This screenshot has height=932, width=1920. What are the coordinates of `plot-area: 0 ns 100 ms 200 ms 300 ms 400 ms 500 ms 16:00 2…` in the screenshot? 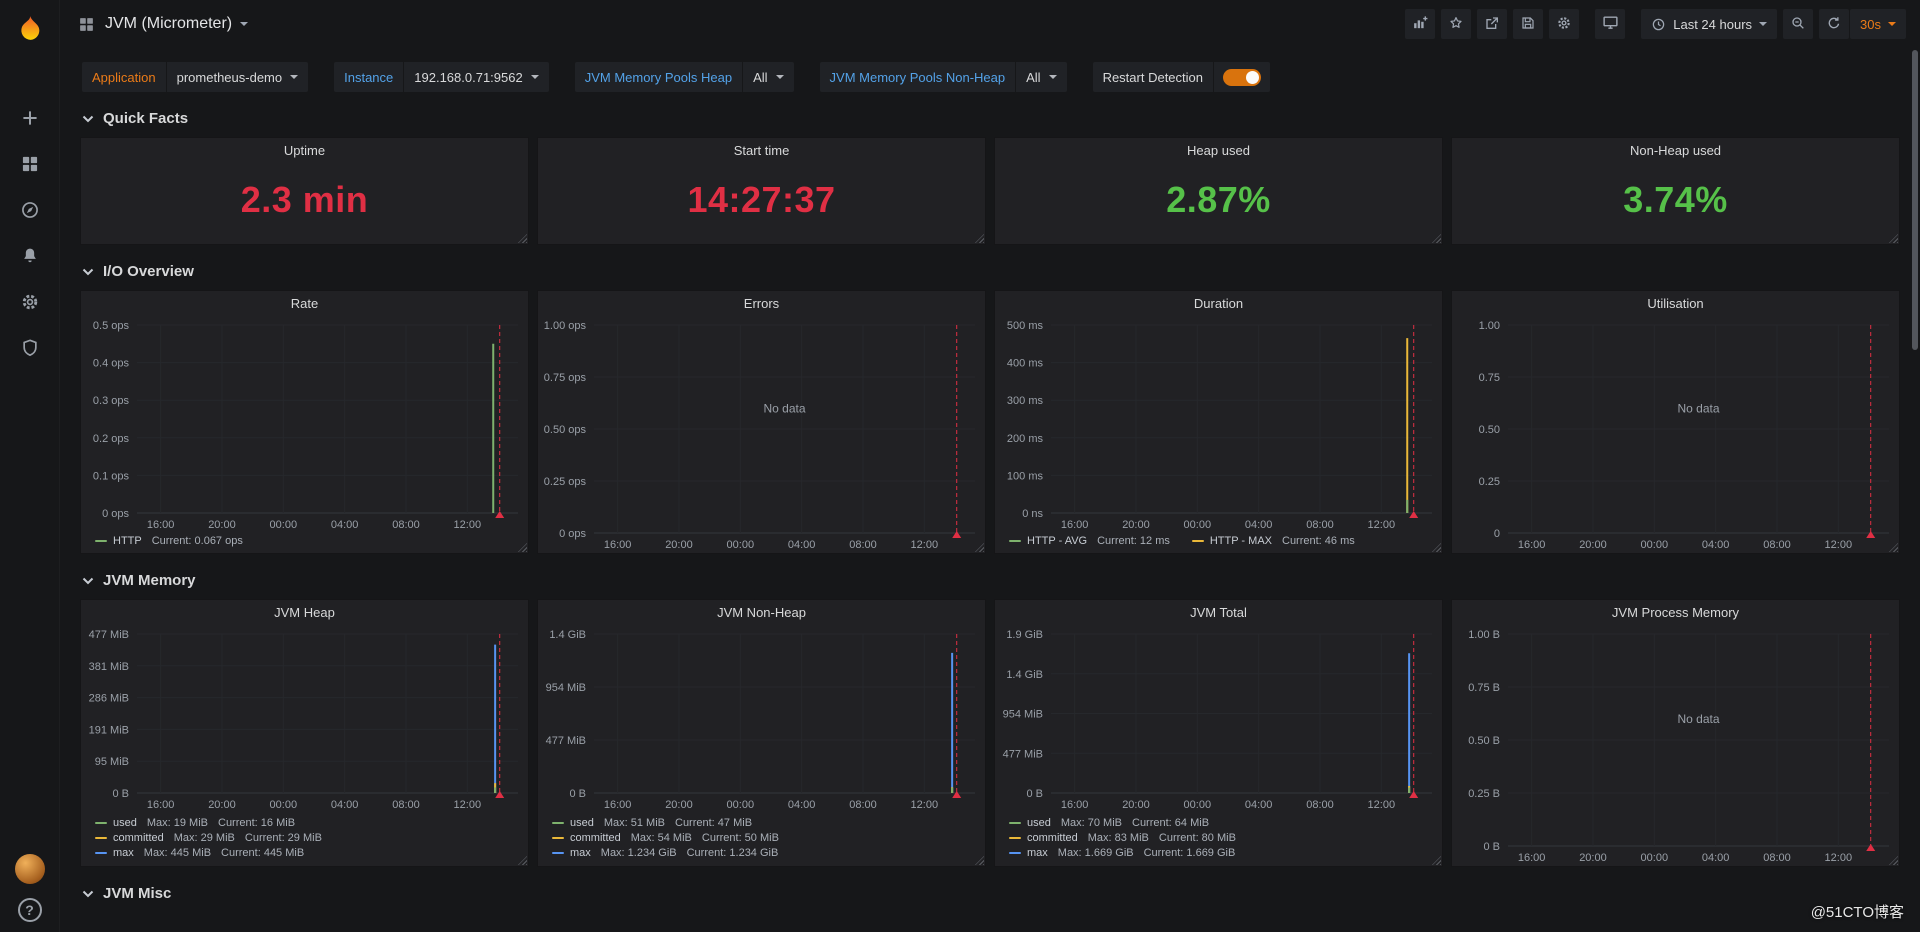 It's located at (1218, 425).